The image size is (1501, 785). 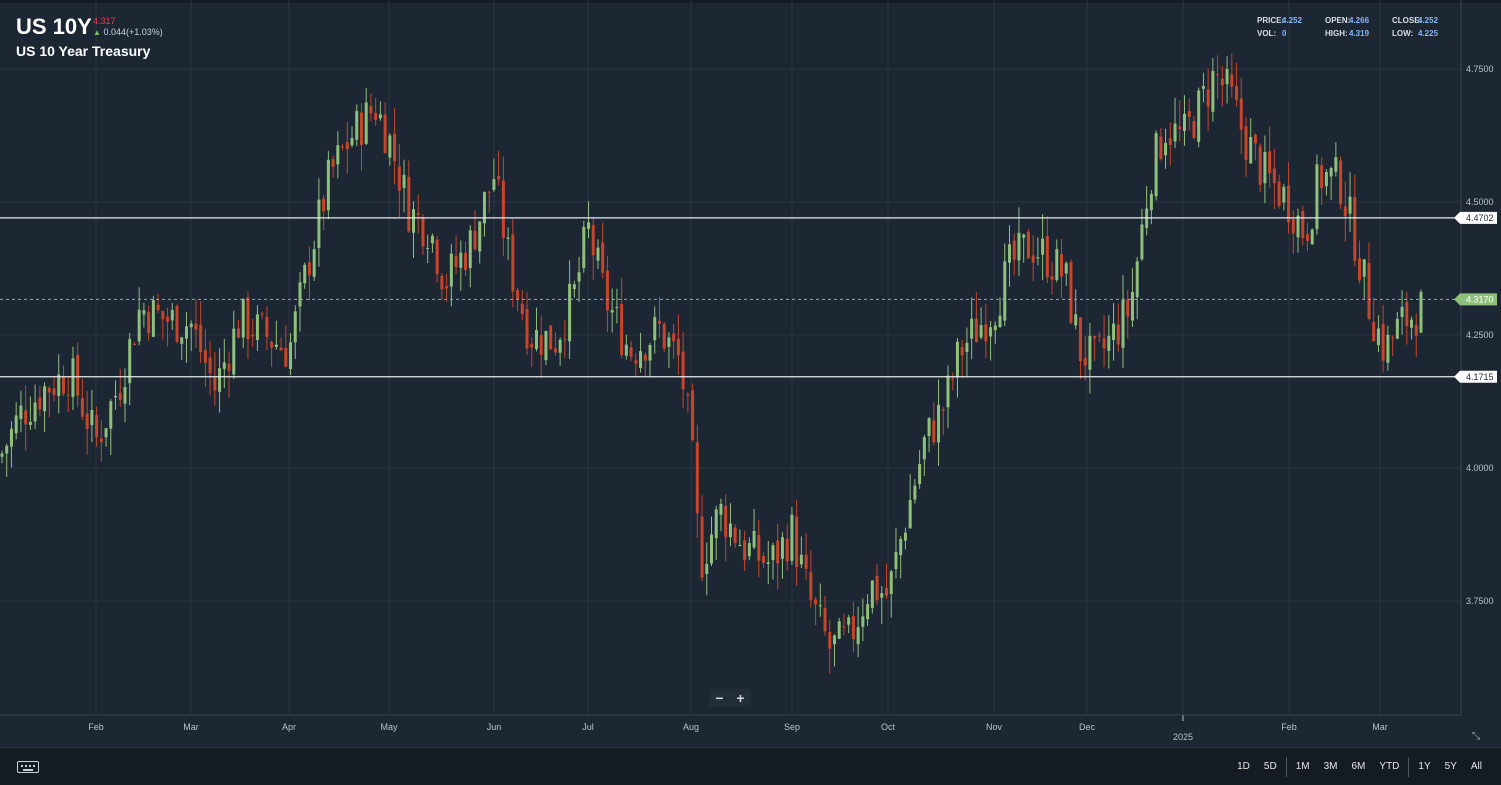 What do you see at coordinates (97, 32) in the screenshot?
I see `up-arrow-icon: ▲` at bounding box center [97, 32].